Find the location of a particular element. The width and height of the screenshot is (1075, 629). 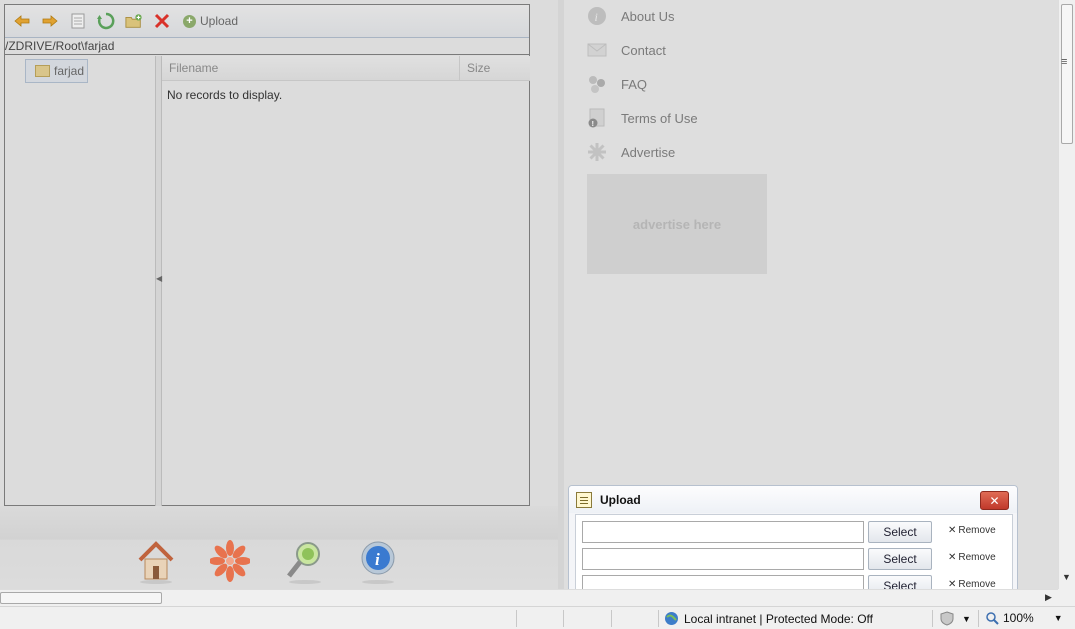

folder-tree: farjad is located at coordinates (80, 281).